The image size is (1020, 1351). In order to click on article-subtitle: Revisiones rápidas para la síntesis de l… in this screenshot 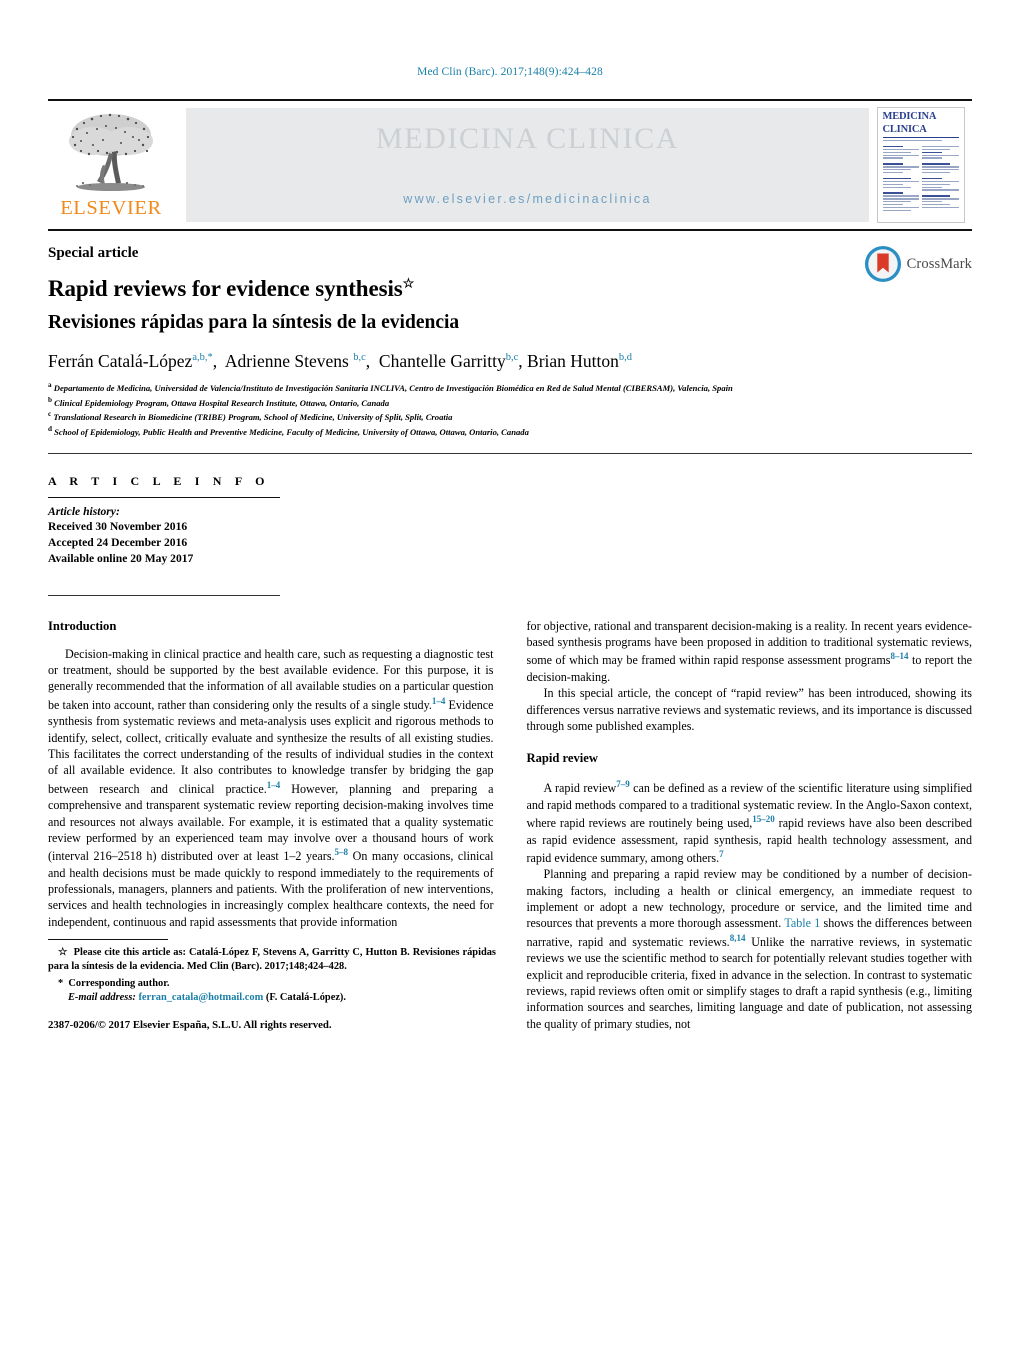, I will do `click(254, 323)`.